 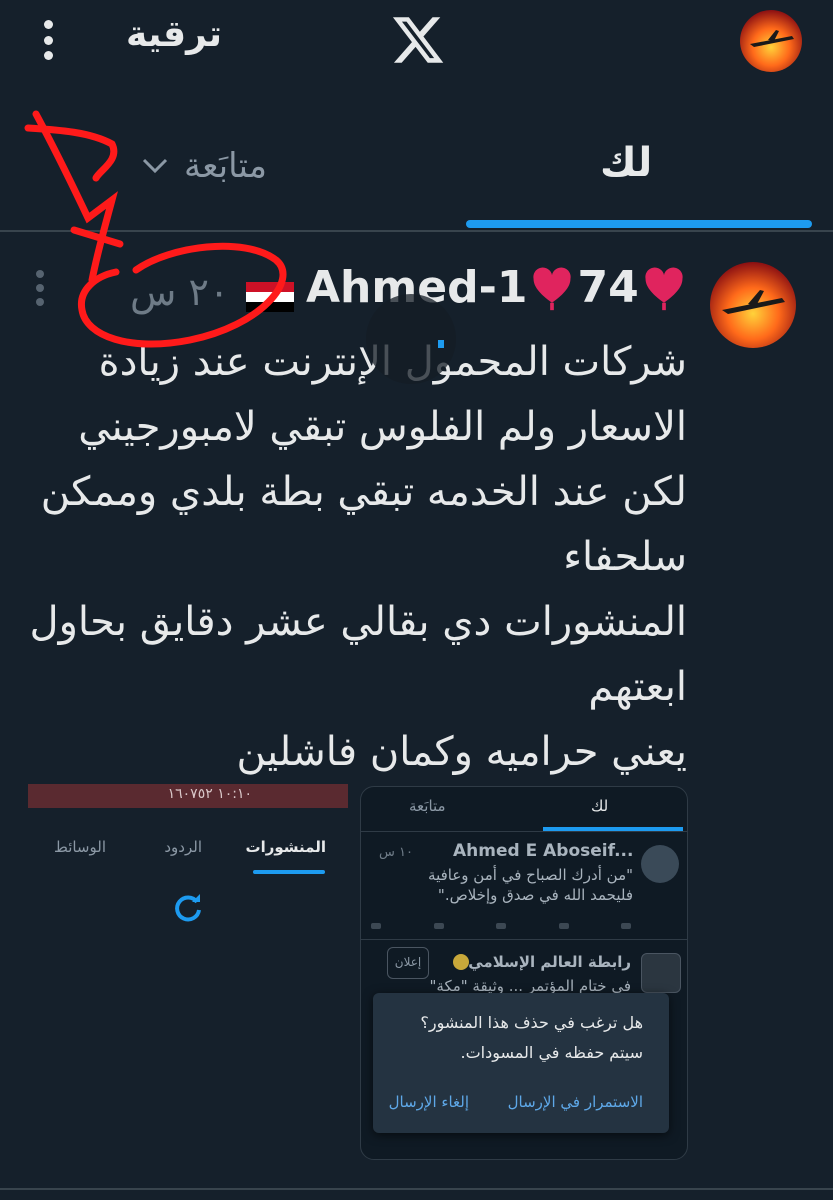 I want to click on ad-badge: إعلان, so click(x=408, y=963).